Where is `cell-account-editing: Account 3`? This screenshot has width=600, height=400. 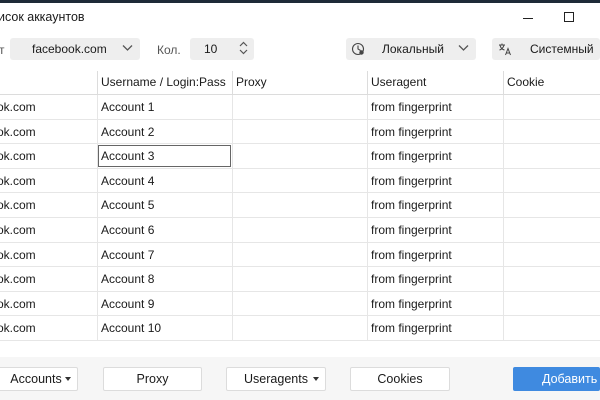
cell-account-editing: Account 3 is located at coordinates (164, 156).